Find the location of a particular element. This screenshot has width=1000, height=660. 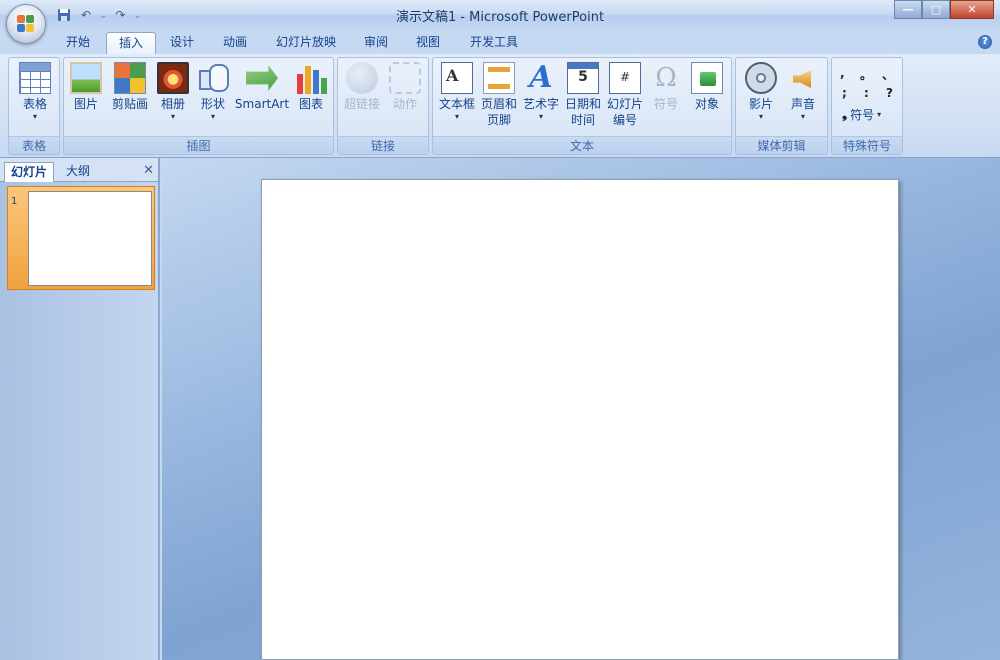

table-button: 表格 ▾ is located at coordinates (35, 92).